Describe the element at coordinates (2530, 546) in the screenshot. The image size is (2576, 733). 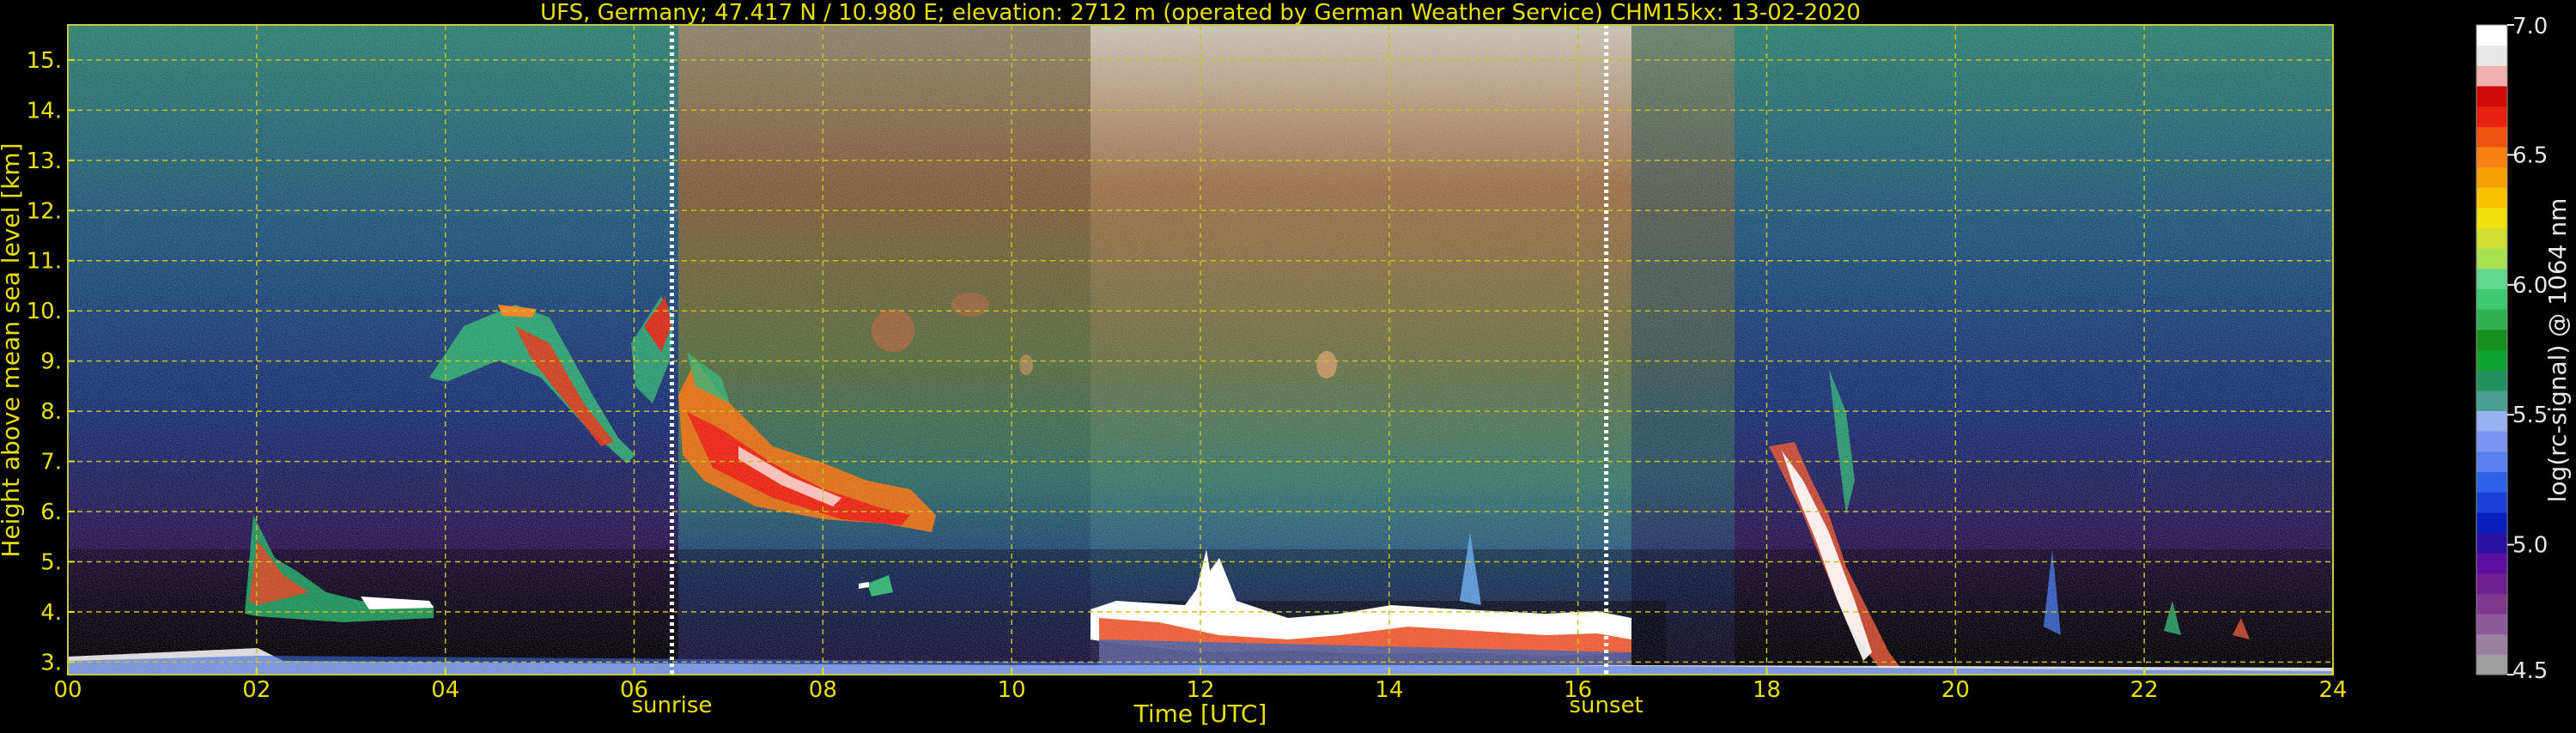
I see `colorbar-tick-label: 5.0` at that location.